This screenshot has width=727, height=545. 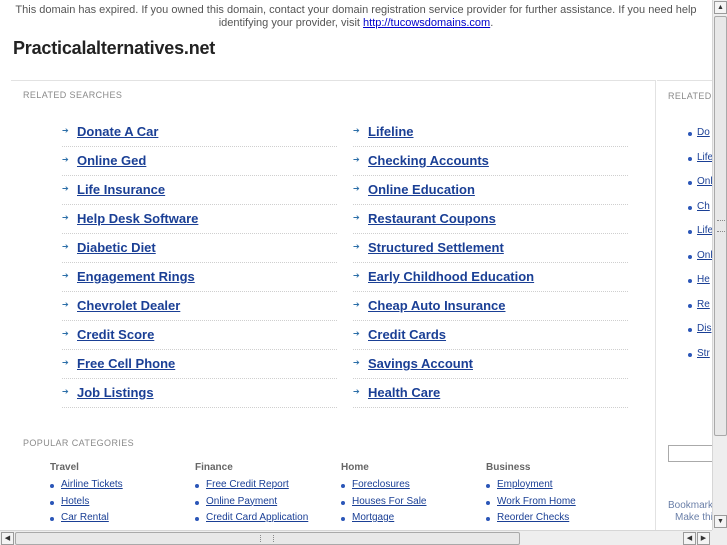 I want to click on related-search-item: ➔ Structured Settlement, so click(x=490, y=248).